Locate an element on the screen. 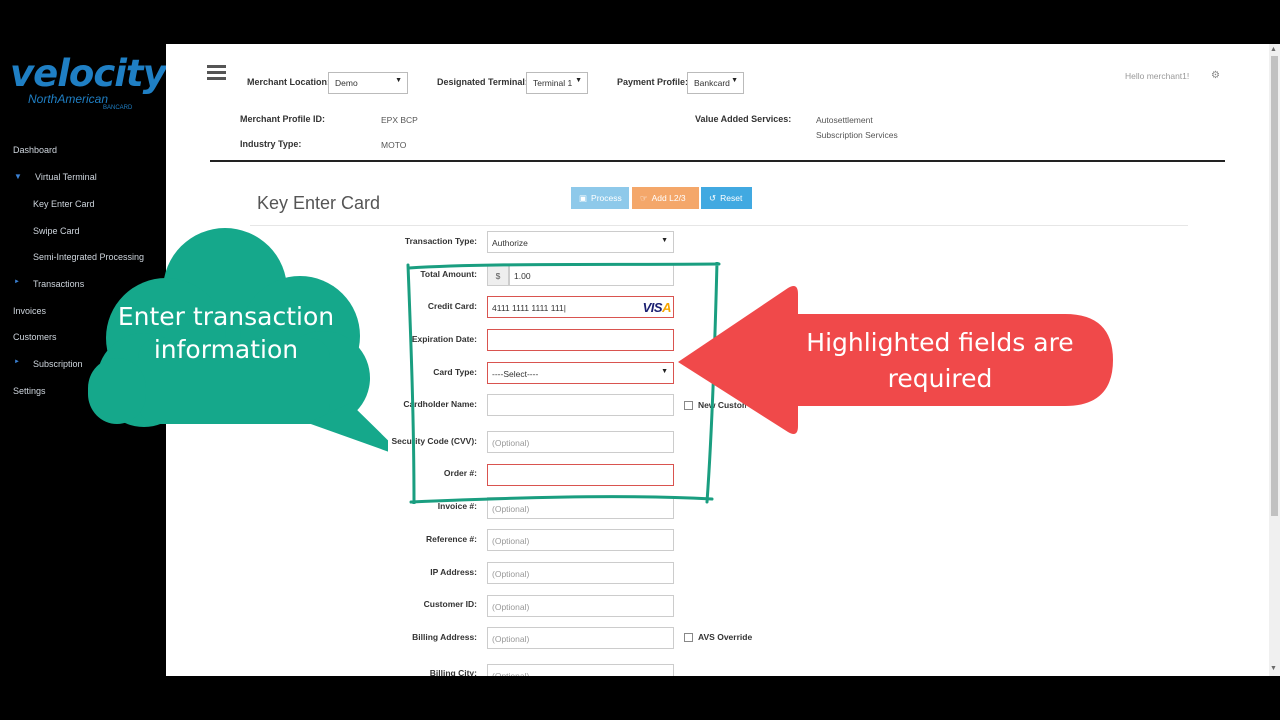 Image resolution: width=1280 pixels, height=720 pixels. process-label: Process is located at coordinates (606, 198).